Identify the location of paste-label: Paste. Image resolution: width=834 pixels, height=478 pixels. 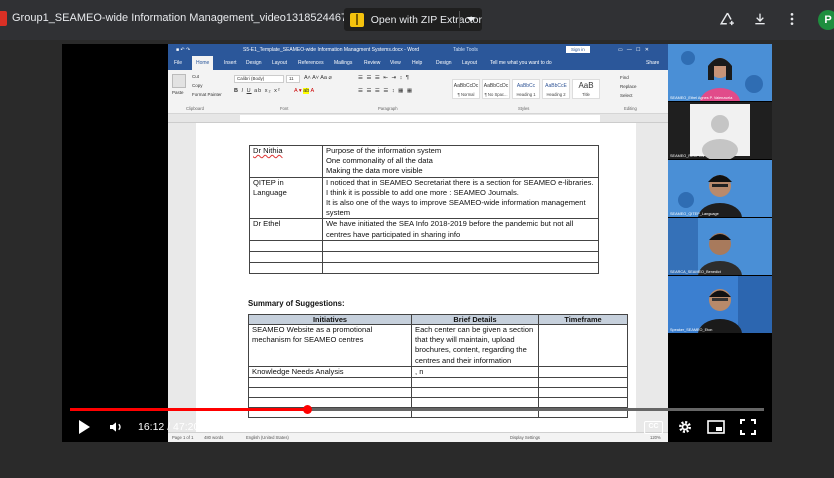
(178, 92).